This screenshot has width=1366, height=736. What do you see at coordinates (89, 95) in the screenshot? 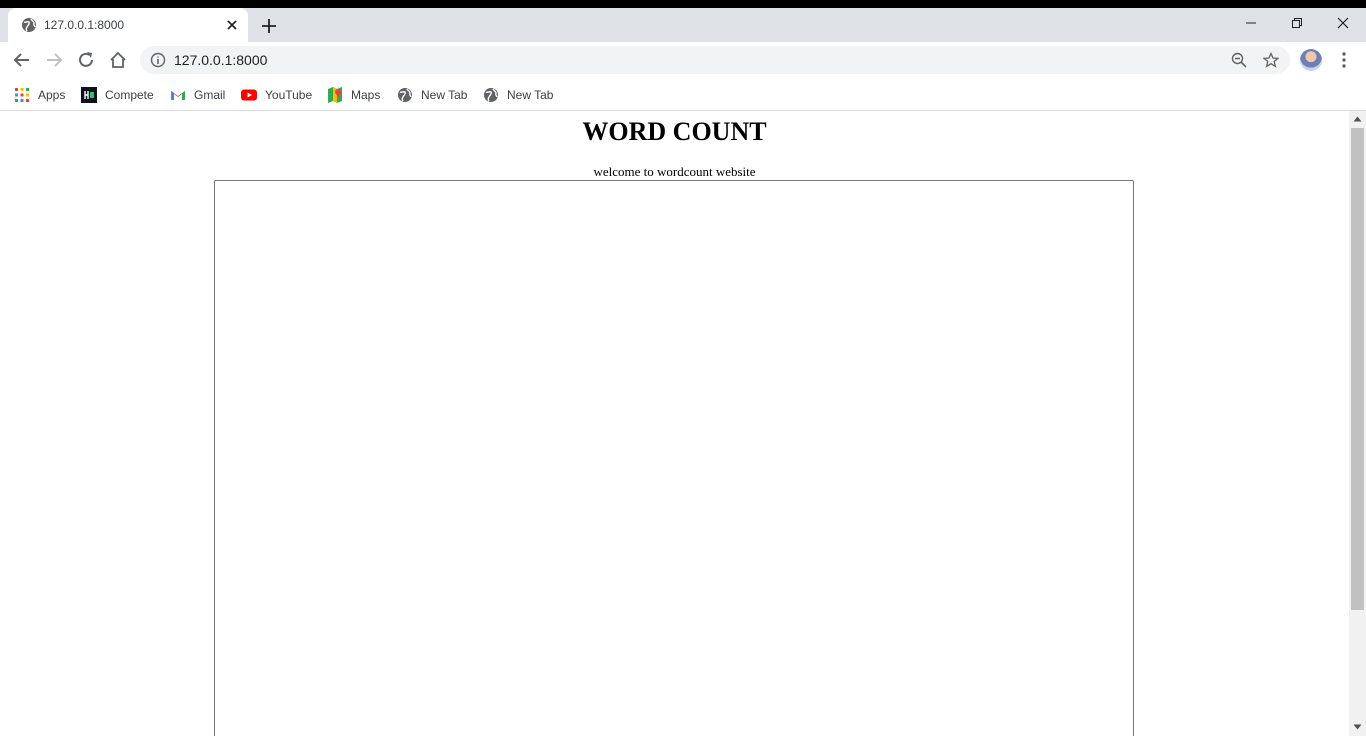
I see `hackerrank-icon` at bounding box center [89, 95].